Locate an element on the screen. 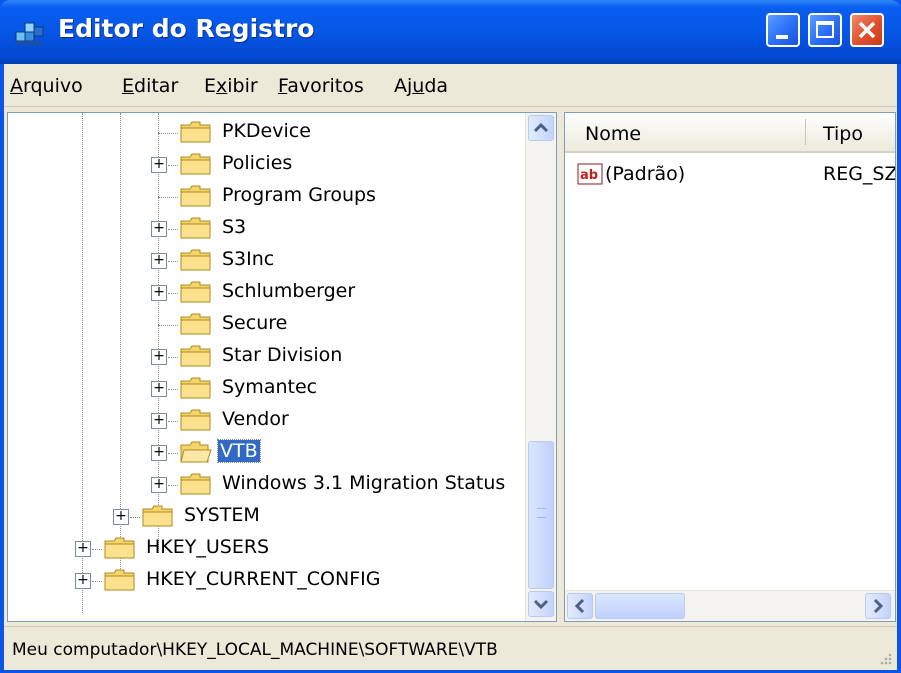 This screenshot has height=673, width=901. scroll-right-button is located at coordinates (878, 606).